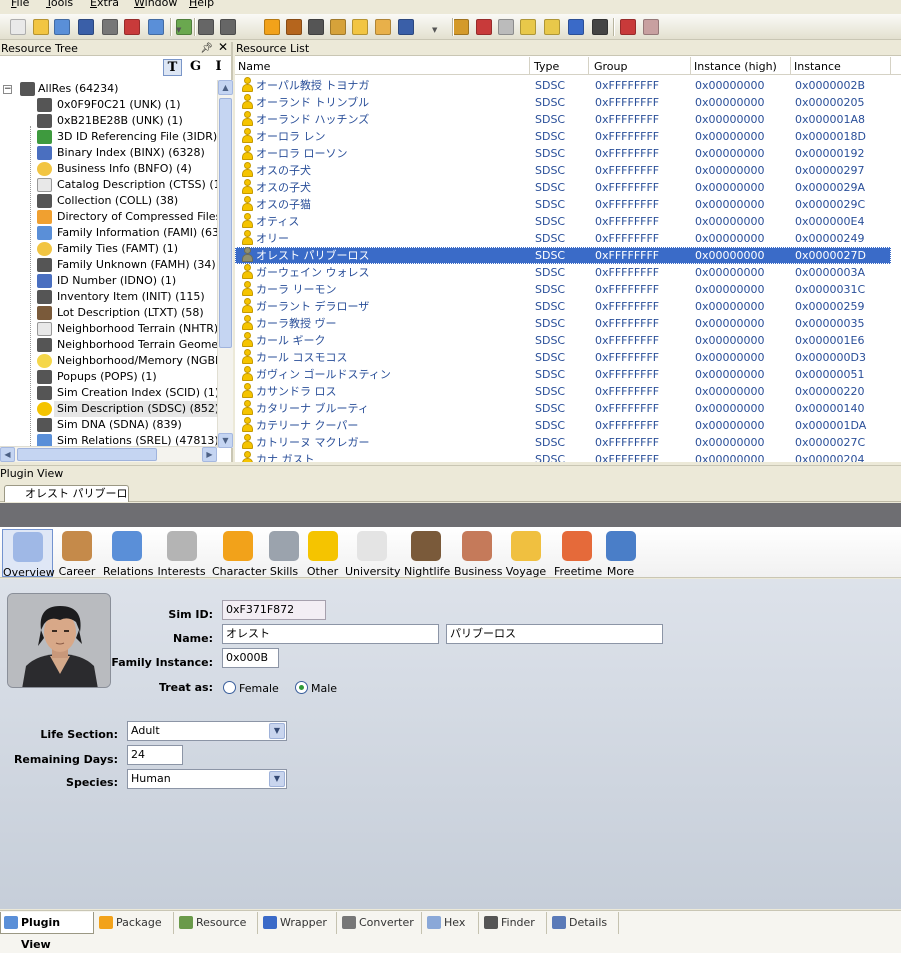 The width and height of the screenshot is (901, 953). What do you see at coordinates (514, 923) in the screenshot?
I see `bottom-tab-finder: Finder` at bounding box center [514, 923].